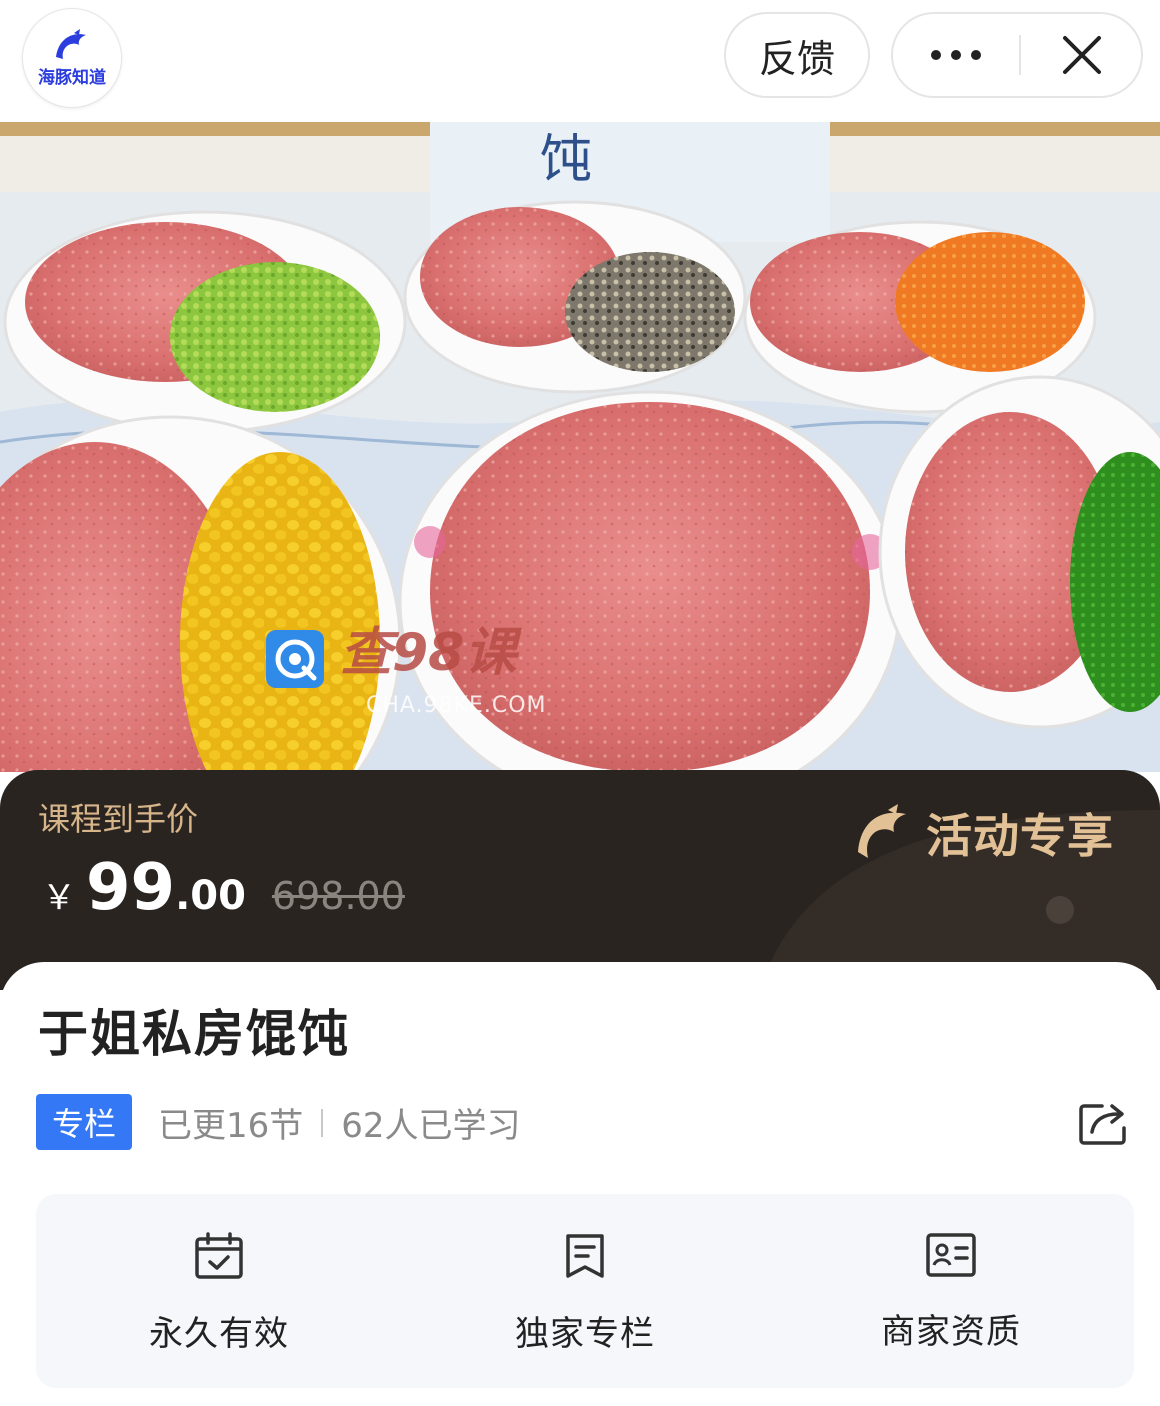  Describe the element at coordinates (338, 896) in the screenshot. I see `original-price: 698.00` at that location.